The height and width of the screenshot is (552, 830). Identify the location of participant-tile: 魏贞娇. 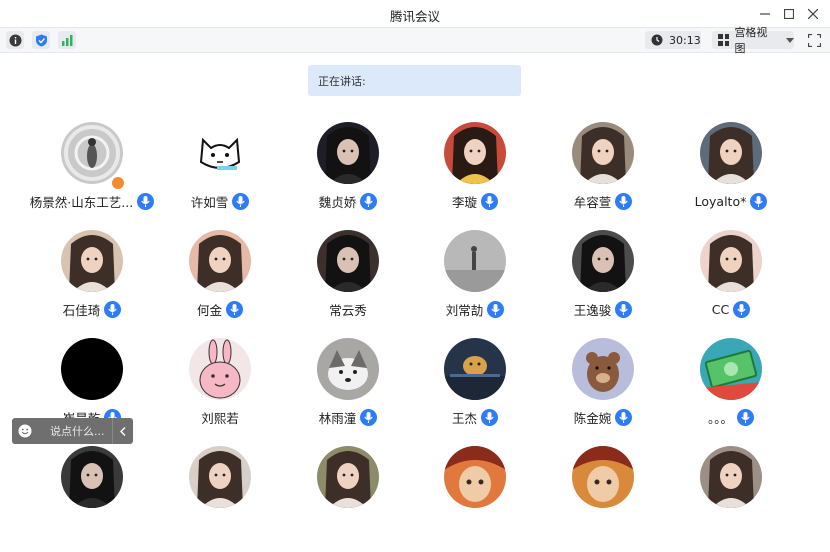
(348, 175).